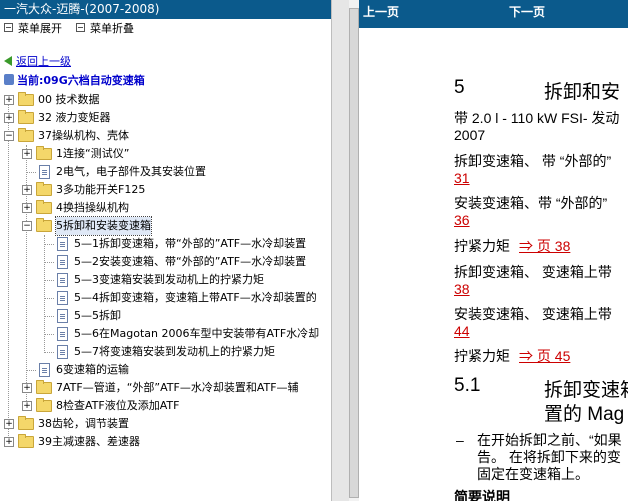  What do you see at coordinates (131, 171) in the screenshot?
I see `tree-item-label: 2电气，电子部件及其安装位置` at bounding box center [131, 171].